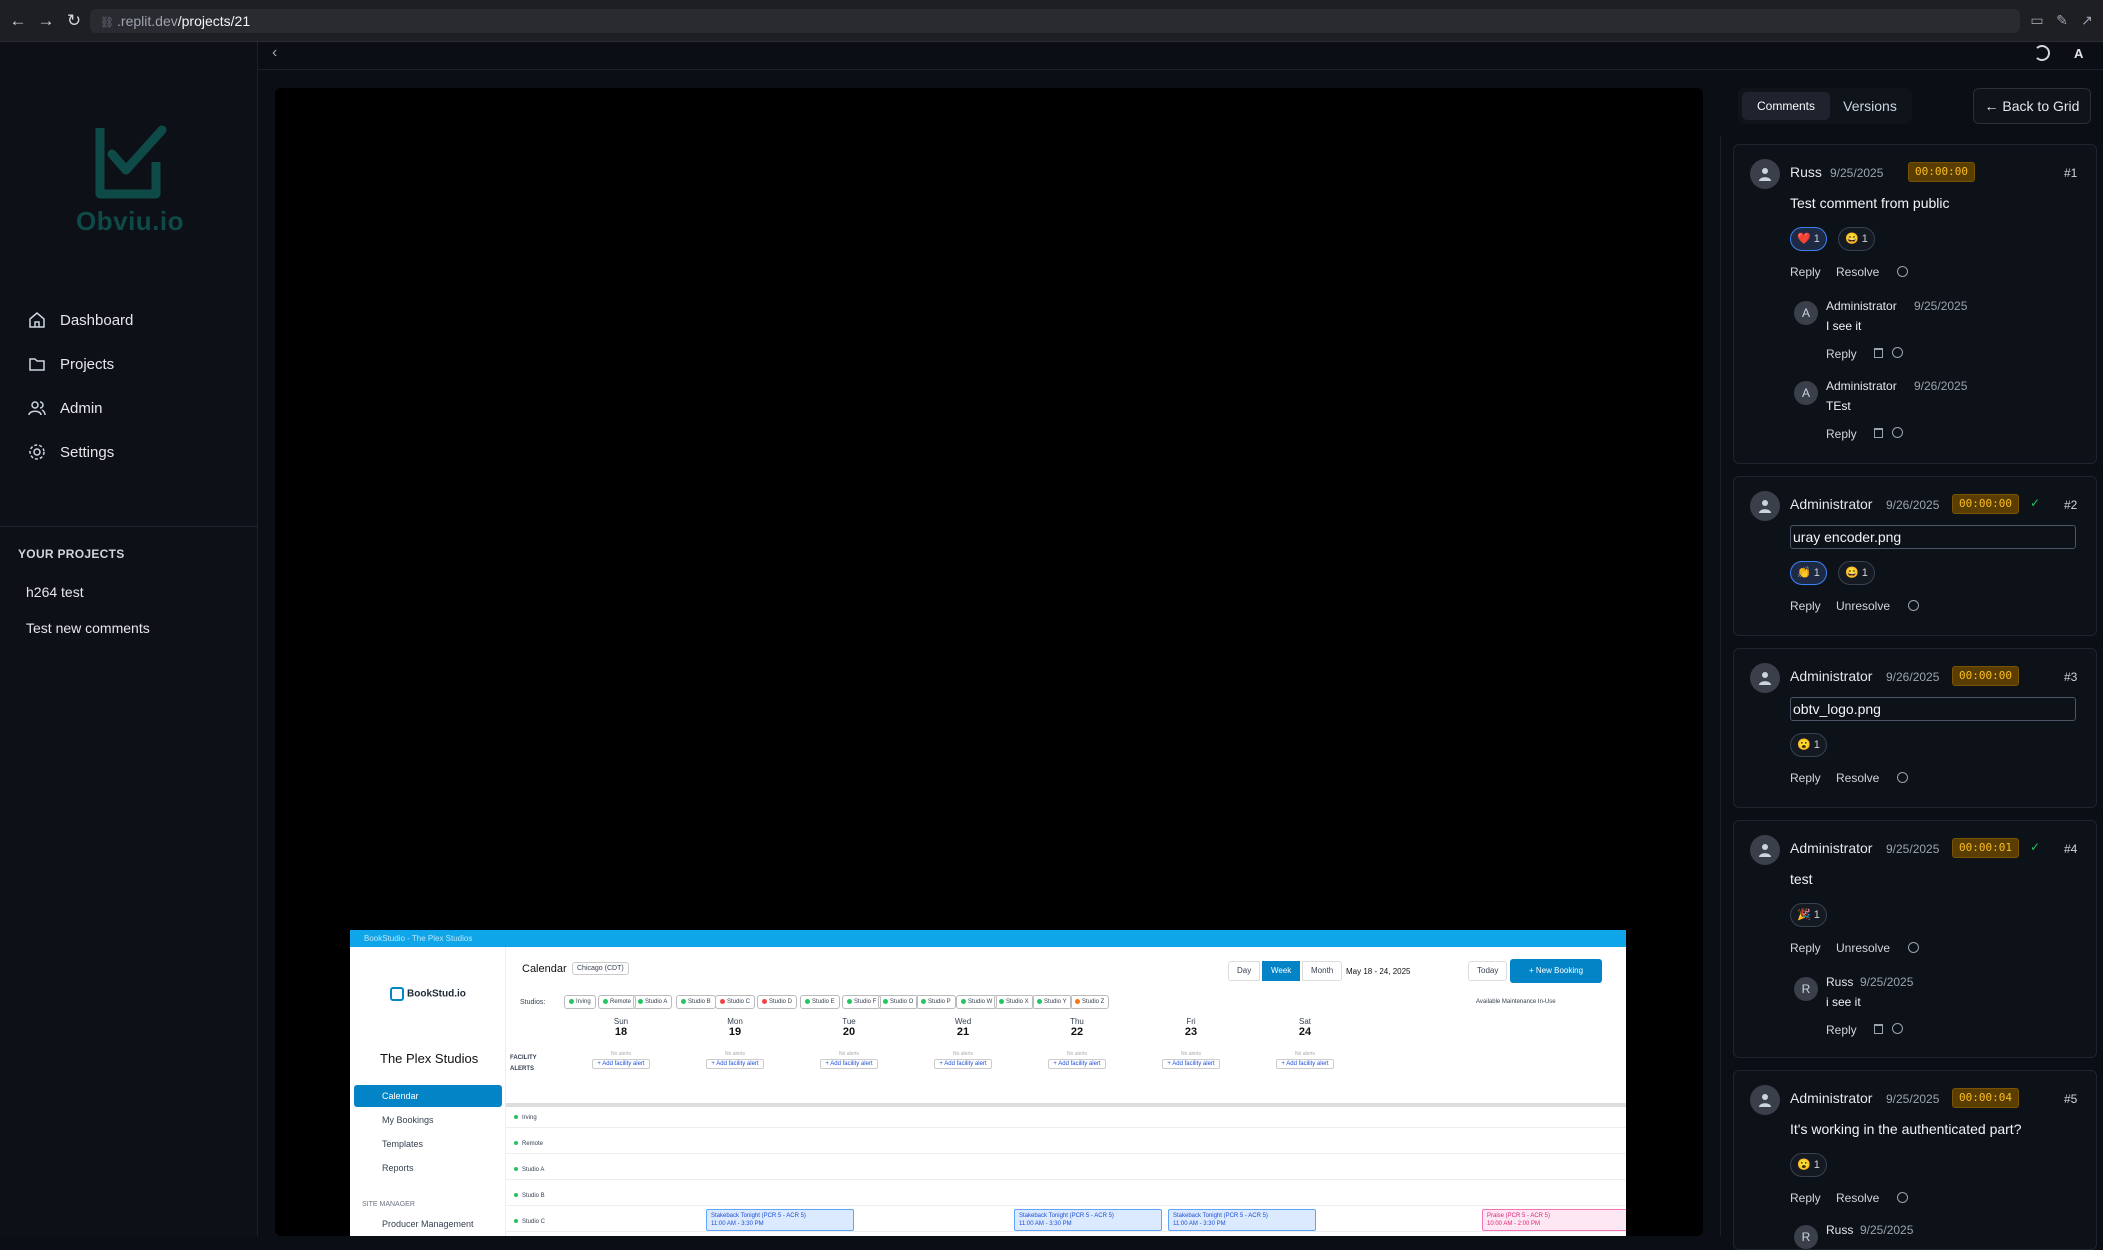 The width and height of the screenshot is (2103, 1250). What do you see at coordinates (2032, 106) in the screenshot?
I see `back-to-grid-button: ← Back to Grid` at bounding box center [2032, 106].